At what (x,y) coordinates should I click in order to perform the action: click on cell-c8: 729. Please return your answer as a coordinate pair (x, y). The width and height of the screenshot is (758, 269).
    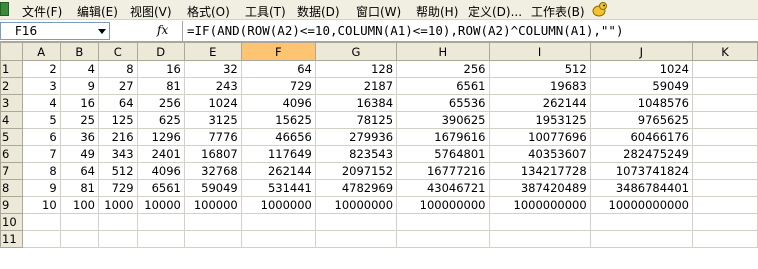
    Looking at the image, I should click on (118, 188).